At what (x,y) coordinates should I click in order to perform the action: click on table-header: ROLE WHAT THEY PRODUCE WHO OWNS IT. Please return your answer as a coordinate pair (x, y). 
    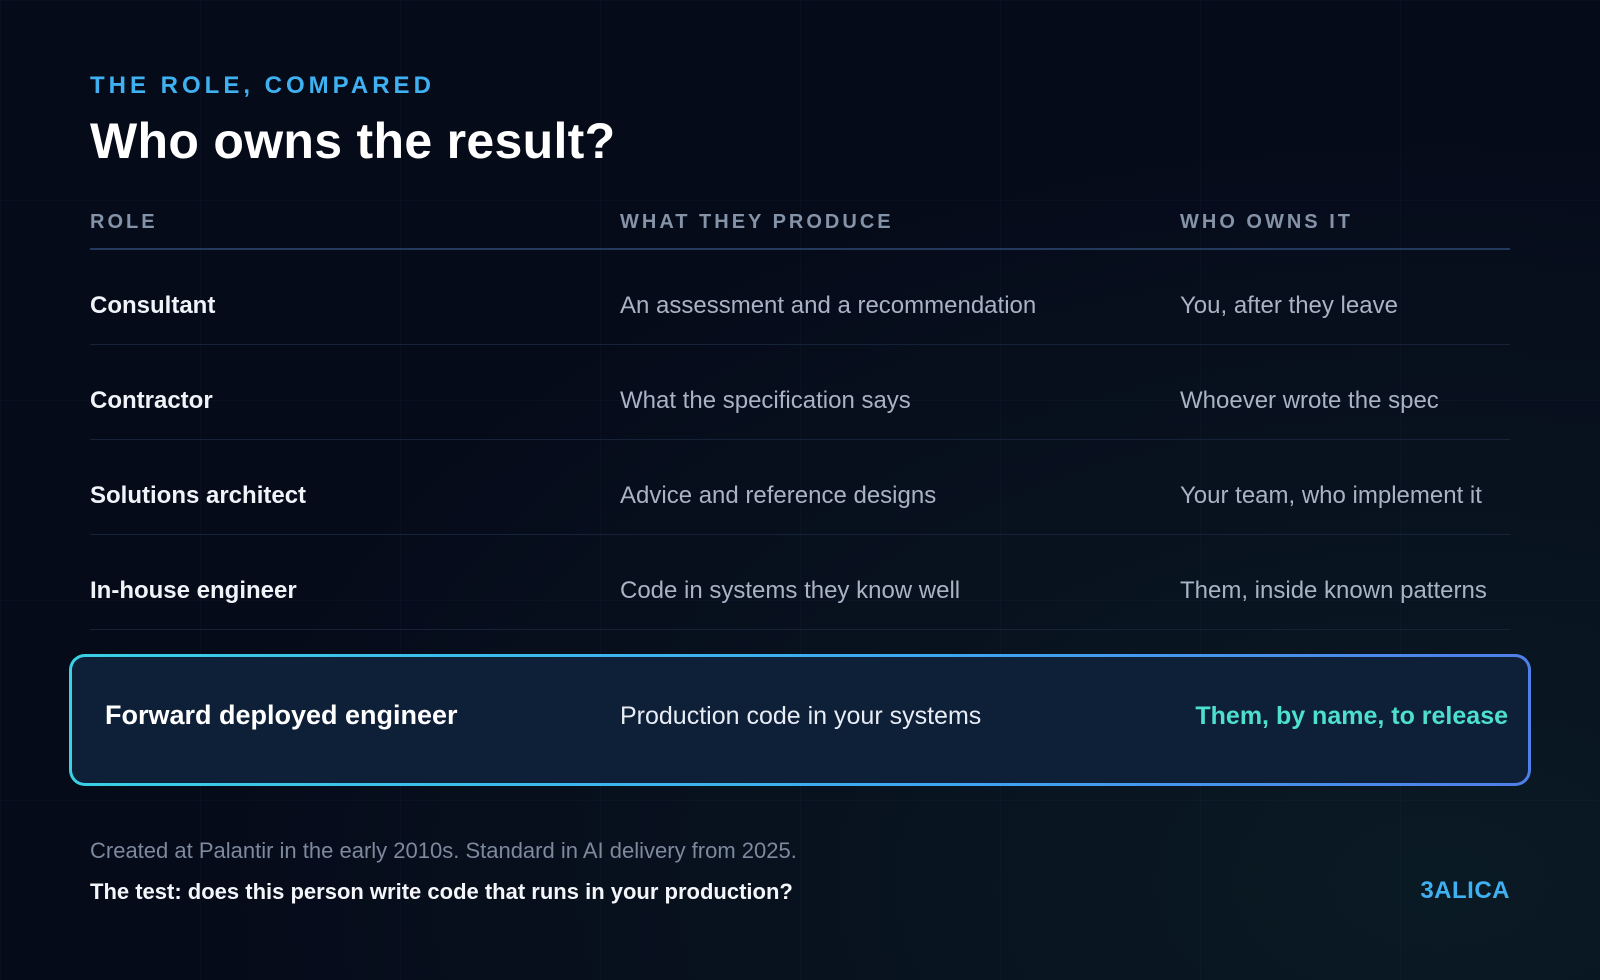
    Looking at the image, I should click on (800, 225).